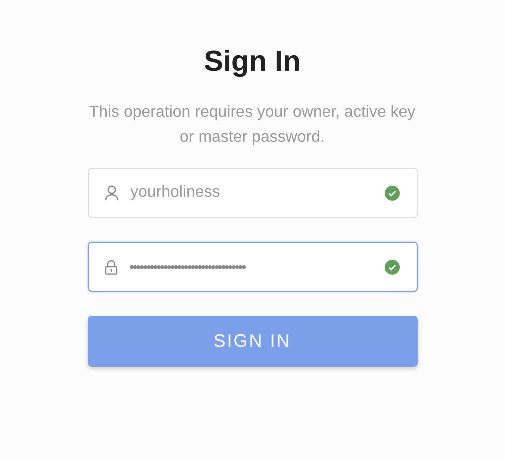 Image resolution: width=505 pixels, height=460 pixels. Describe the element at coordinates (188, 267) in the screenshot. I see `field-value: ••••••••••••••••••••••••••••••••••` at that location.